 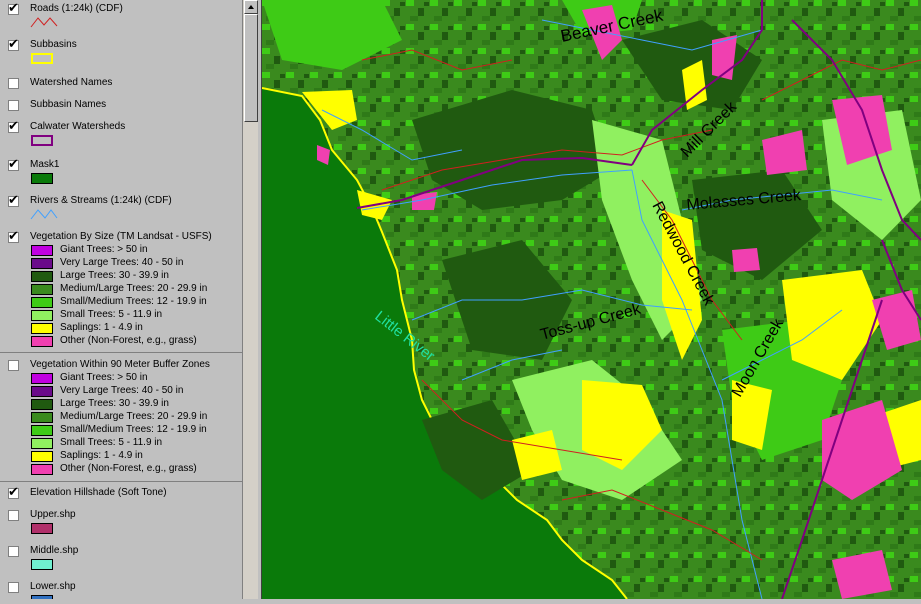 I want to click on veg-size-label: Vegetation By Size (TM Landsat - USFS), so click(x=121, y=236).